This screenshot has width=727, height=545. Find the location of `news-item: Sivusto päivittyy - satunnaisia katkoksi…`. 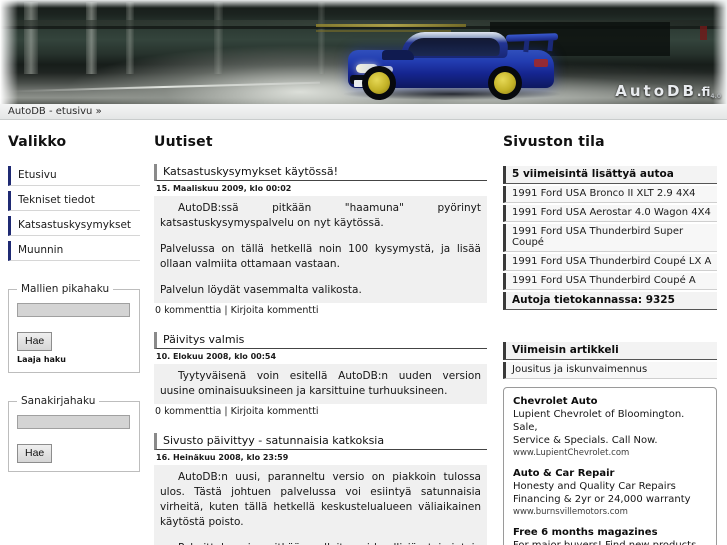

news-item: Sivusto päivittyy - satunnaisia katkoksi… is located at coordinates (320, 489).